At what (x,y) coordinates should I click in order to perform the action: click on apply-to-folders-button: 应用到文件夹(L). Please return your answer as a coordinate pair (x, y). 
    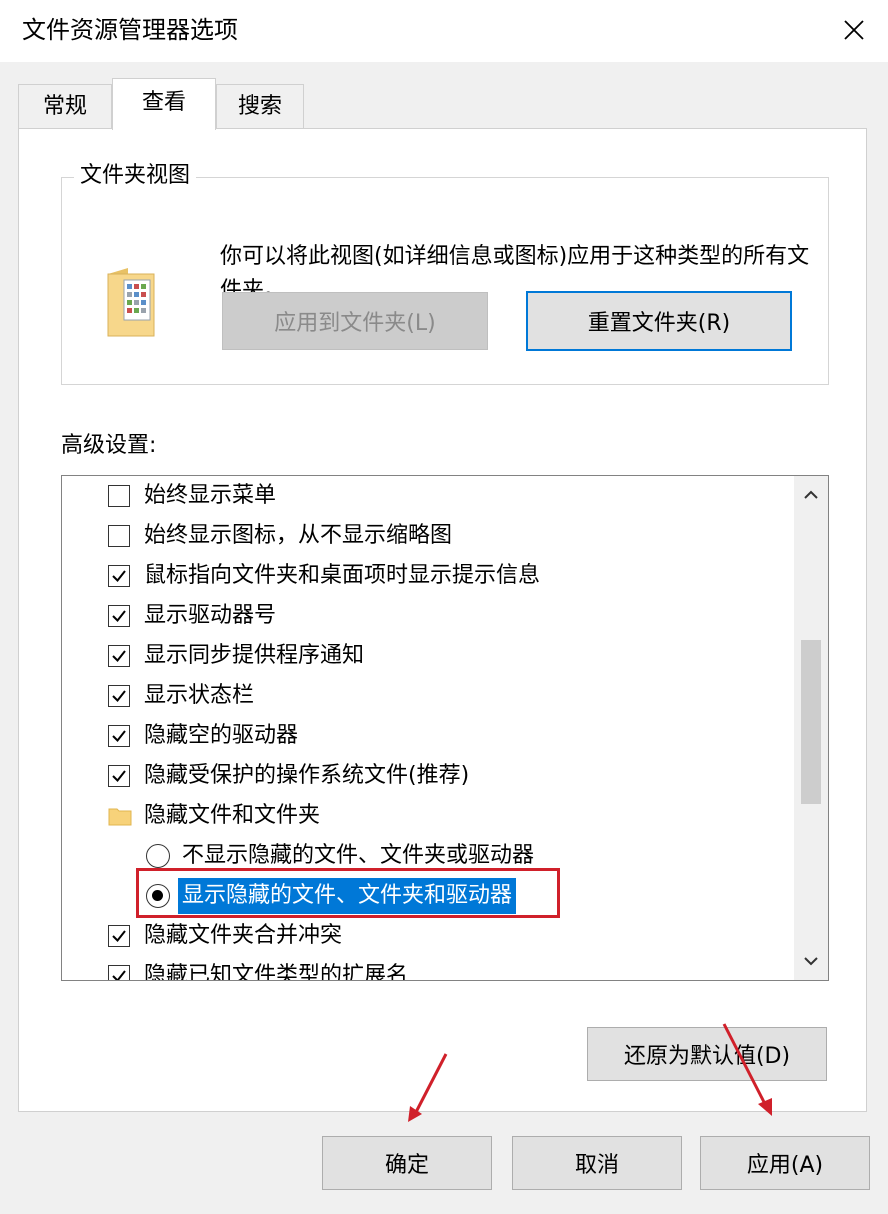
    Looking at the image, I should click on (355, 321).